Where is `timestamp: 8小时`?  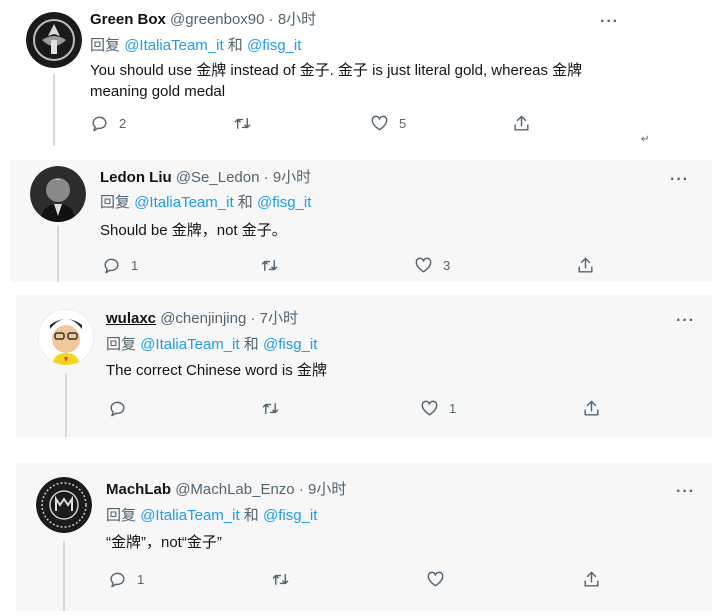
timestamp: 8小时 is located at coordinates (297, 19).